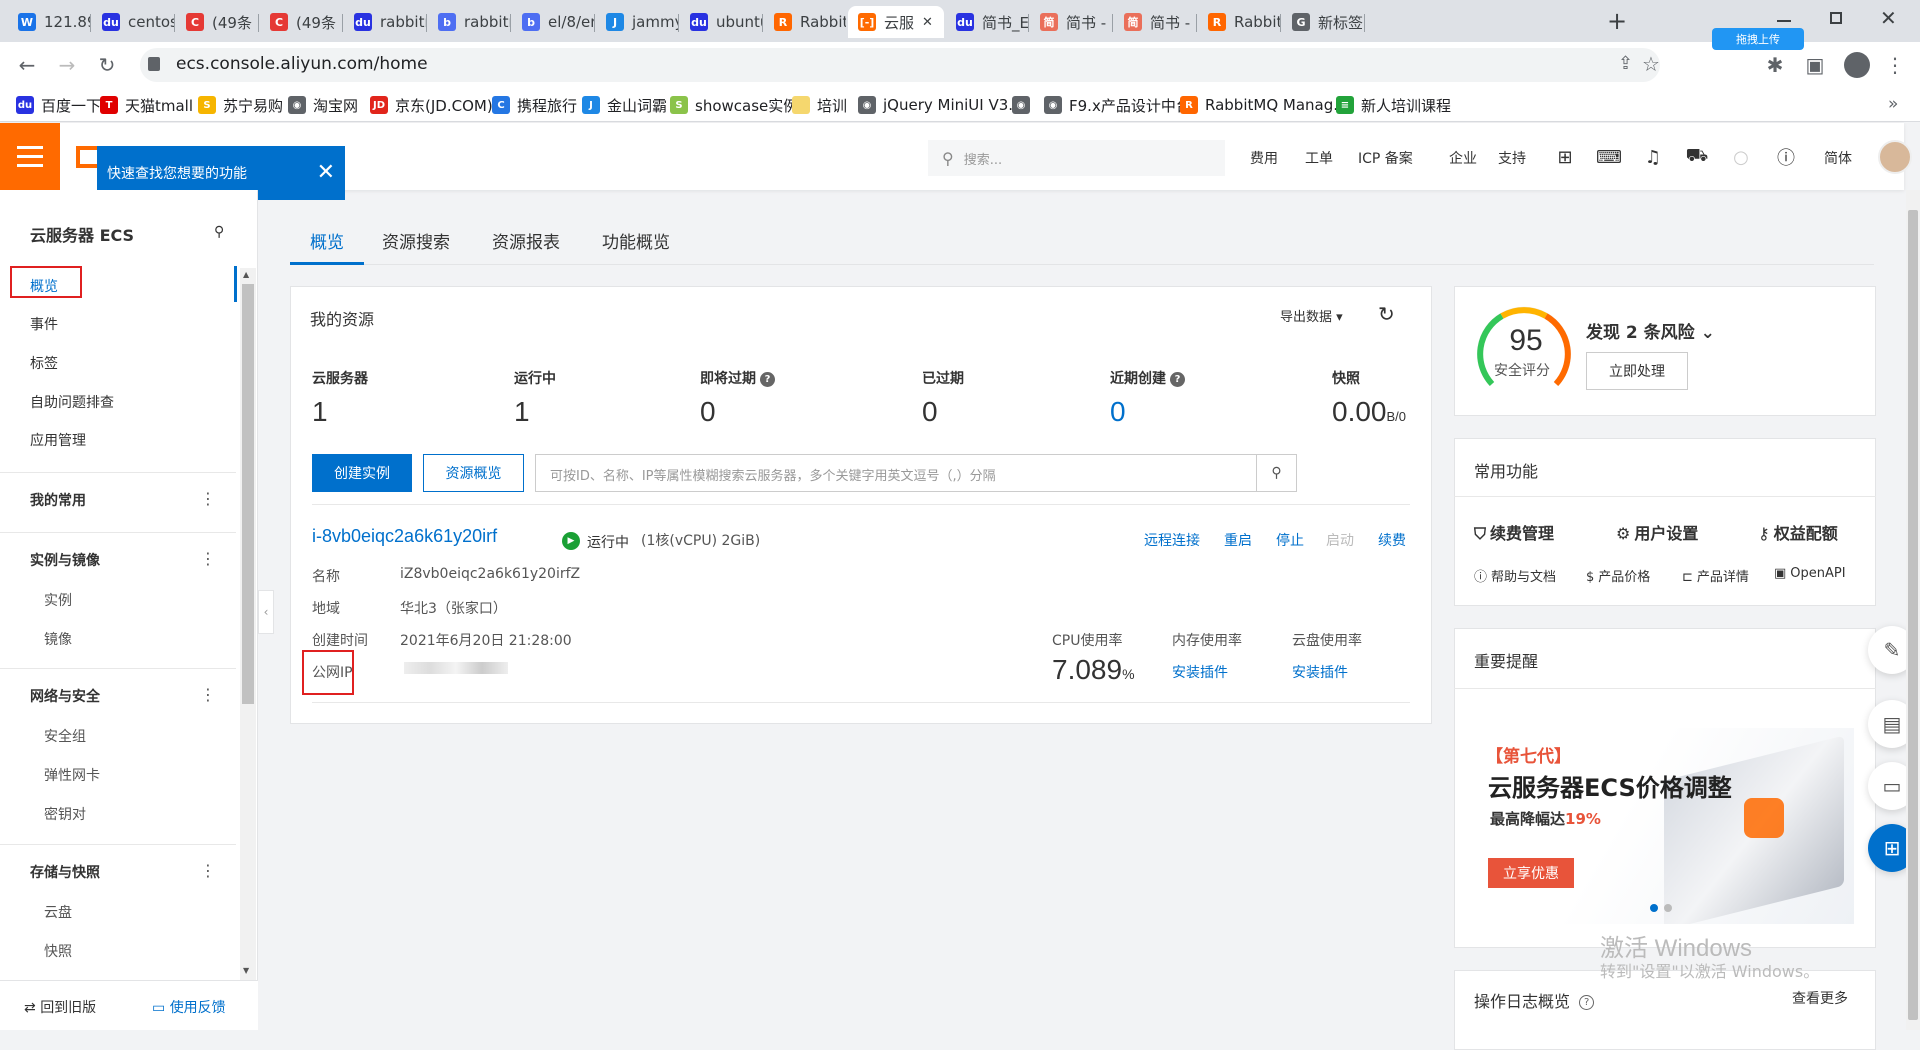 The height and width of the screenshot is (1050, 1920). Describe the element at coordinates (469, 22) in the screenshot. I see `browser-tab: b rabbitr` at that location.